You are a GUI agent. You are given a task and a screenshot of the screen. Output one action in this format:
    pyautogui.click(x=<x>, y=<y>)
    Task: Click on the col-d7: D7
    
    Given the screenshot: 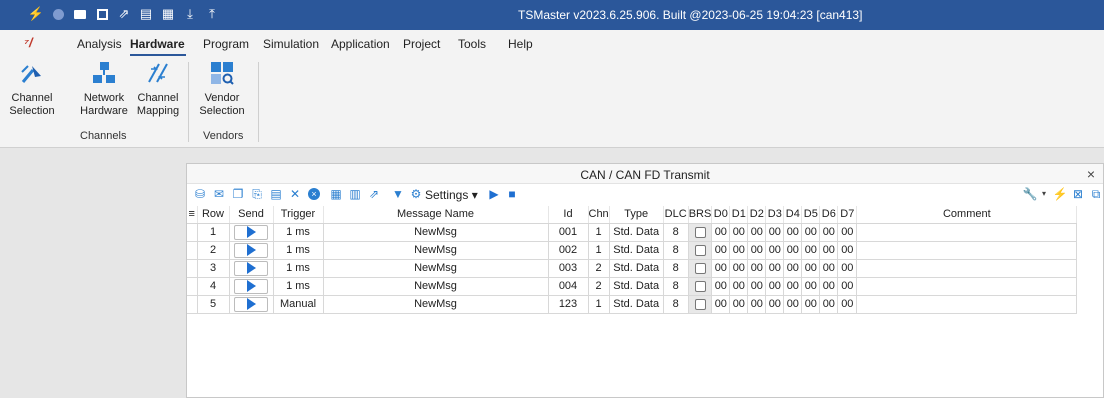 What is the action you would take?
    pyautogui.click(x=847, y=215)
    